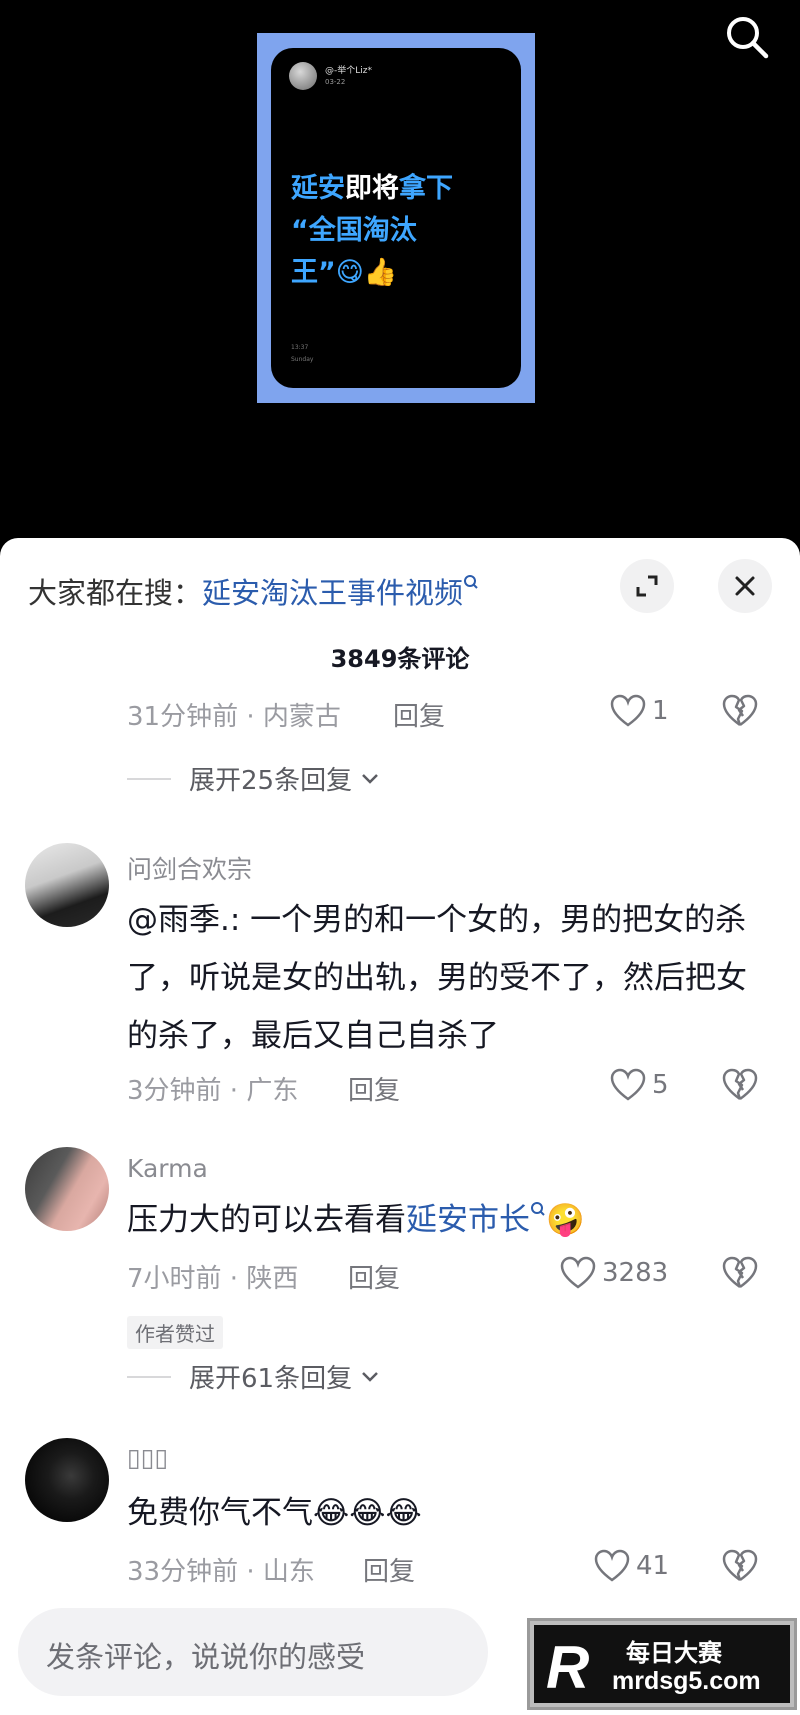 The image size is (800, 1715). What do you see at coordinates (354, 230) in the screenshot?
I see `headline-line-2: “全国淘汰` at bounding box center [354, 230].